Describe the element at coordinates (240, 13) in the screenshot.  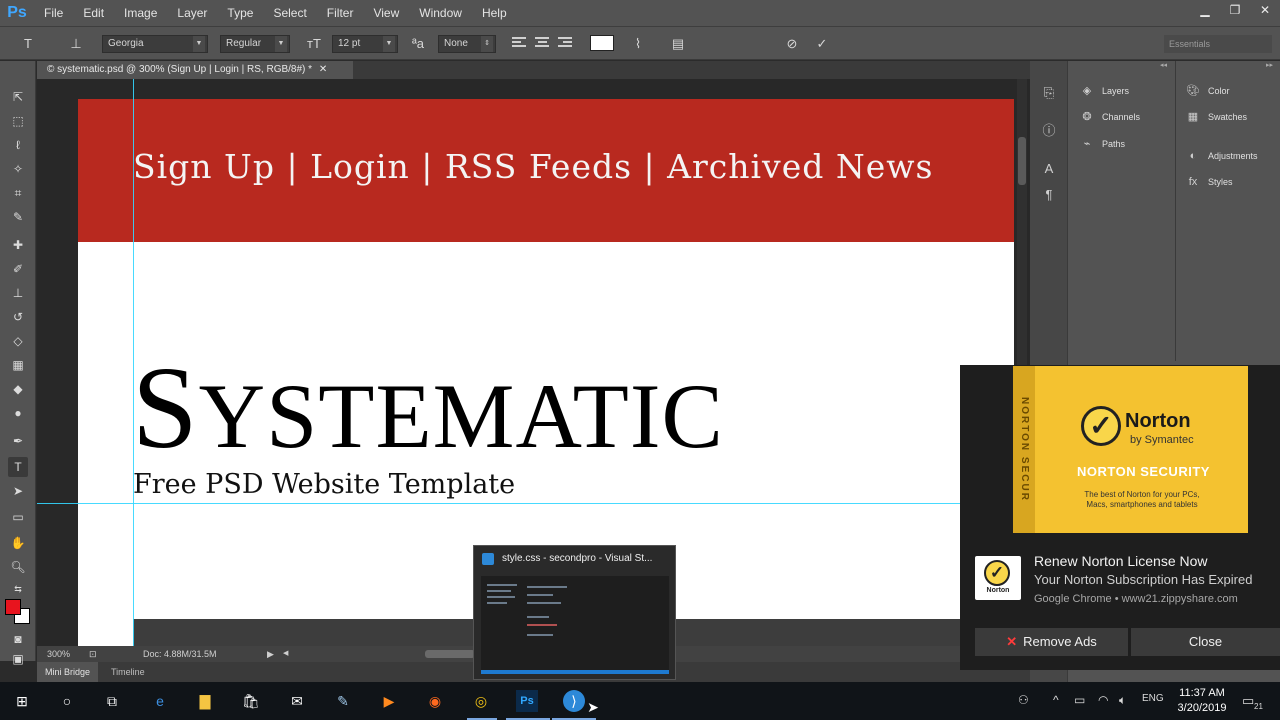
I see `menu-type: Type` at that location.